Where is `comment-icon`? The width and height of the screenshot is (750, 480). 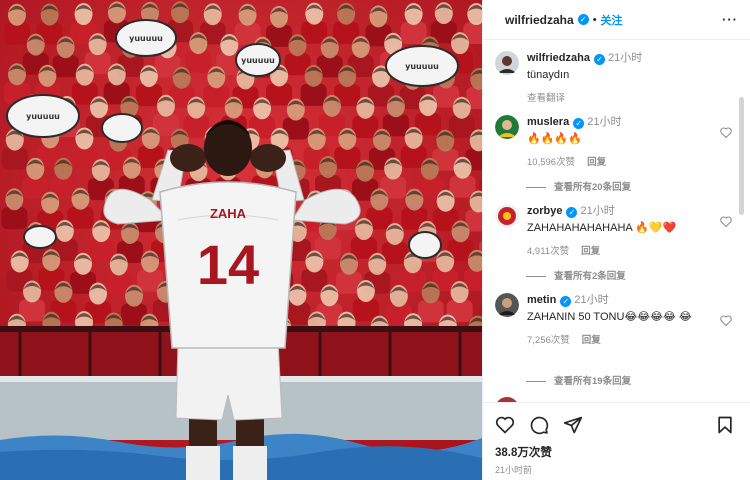 comment-icon is located at coordinates (539, 425).